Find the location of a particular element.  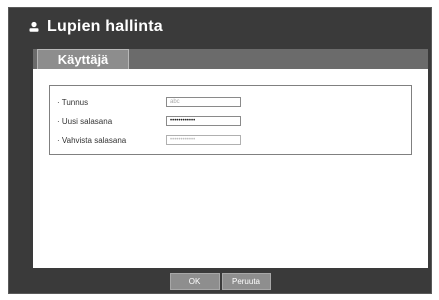

form-row-confirm-password: · Vahvista salasana •••••••••••• is located at coordinates (230, 140).